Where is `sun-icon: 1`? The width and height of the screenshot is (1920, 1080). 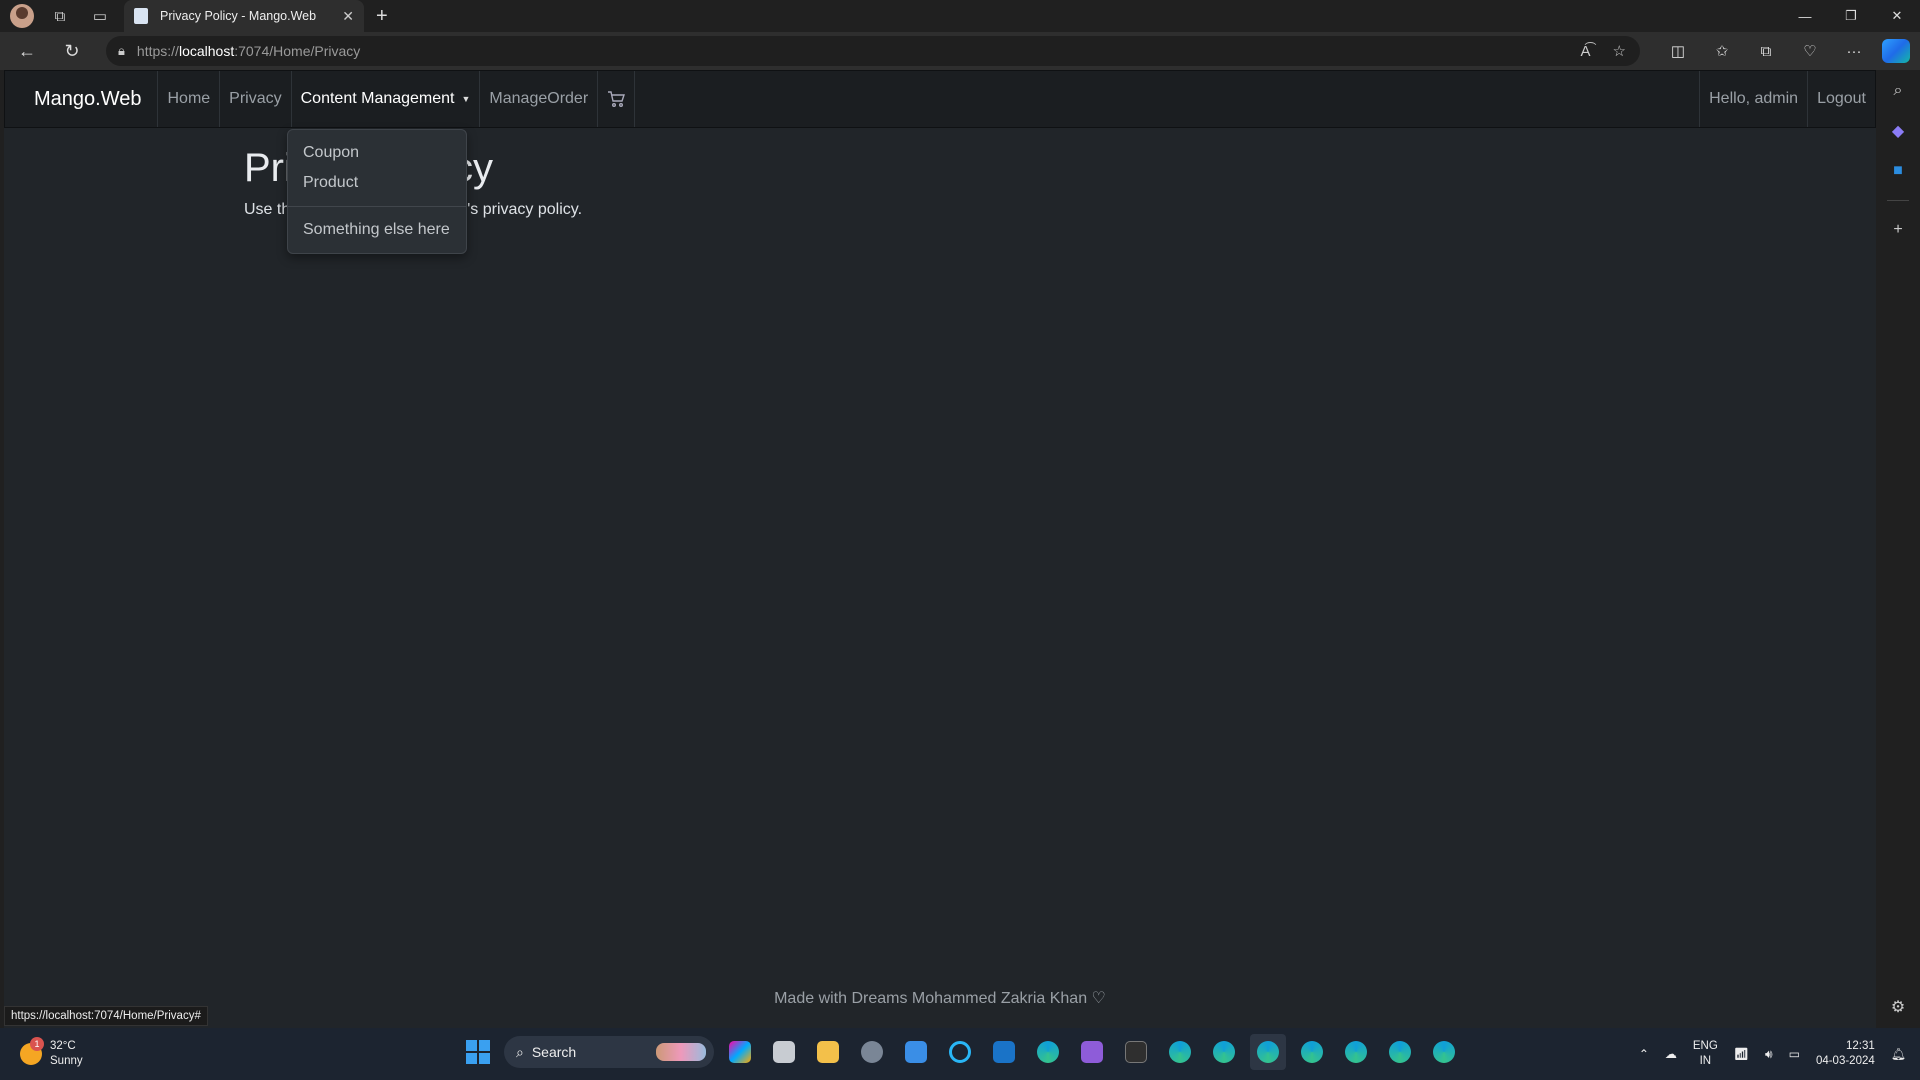
sun-icon: 1 is located at coordinates (32, 1051).